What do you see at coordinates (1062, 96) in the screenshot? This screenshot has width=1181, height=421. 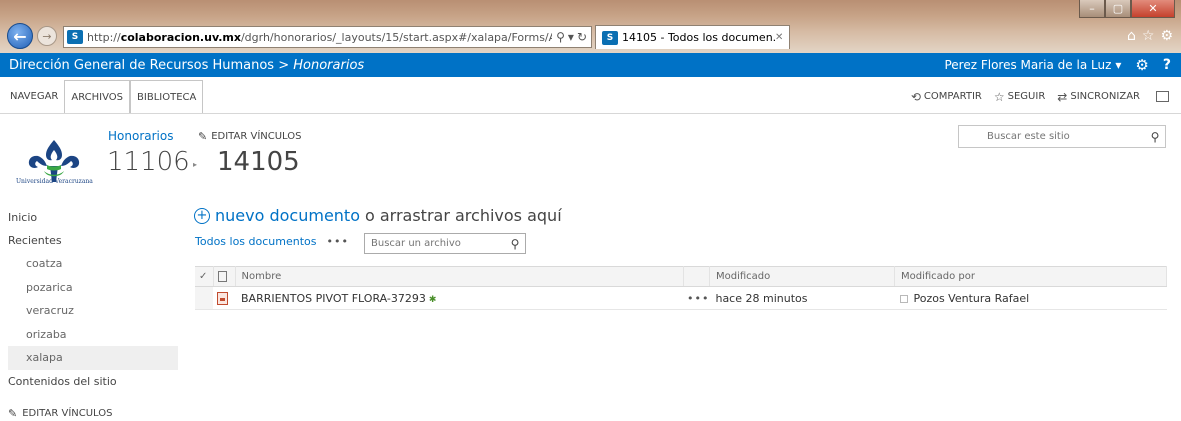 I see `sync-icon: ⇄` at bounding box center [1062, 96].